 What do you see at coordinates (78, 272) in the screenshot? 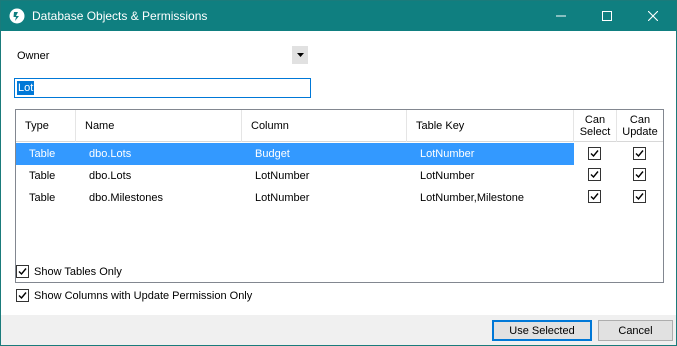
I see `show-tables-only-label: Show Tables Only` at bounding box center [78, 272].